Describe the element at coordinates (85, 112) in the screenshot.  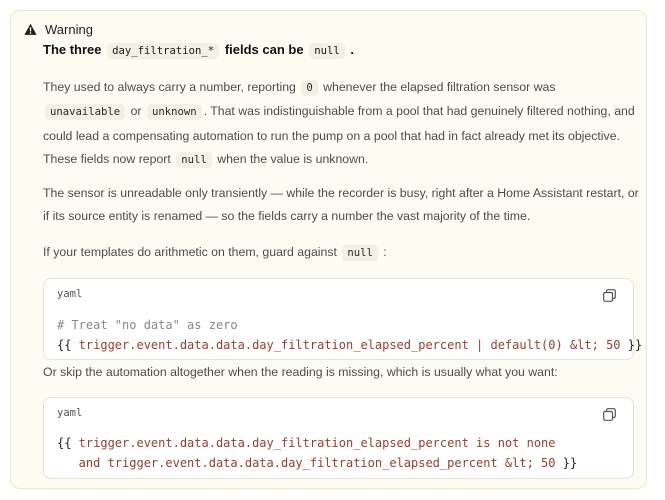
I see `inline-code: unavailable` at that location.